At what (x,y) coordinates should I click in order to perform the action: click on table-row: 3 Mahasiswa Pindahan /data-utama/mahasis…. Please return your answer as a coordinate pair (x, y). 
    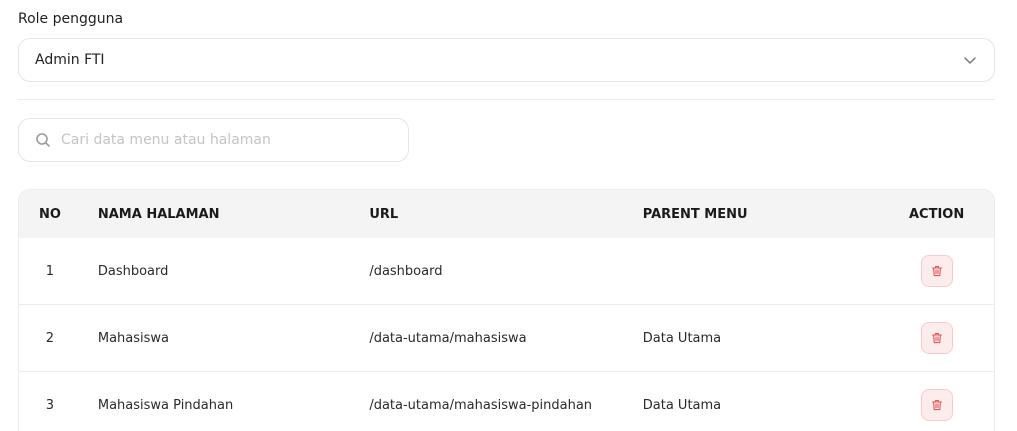
    Looking at the image, I should click on (506, 401).